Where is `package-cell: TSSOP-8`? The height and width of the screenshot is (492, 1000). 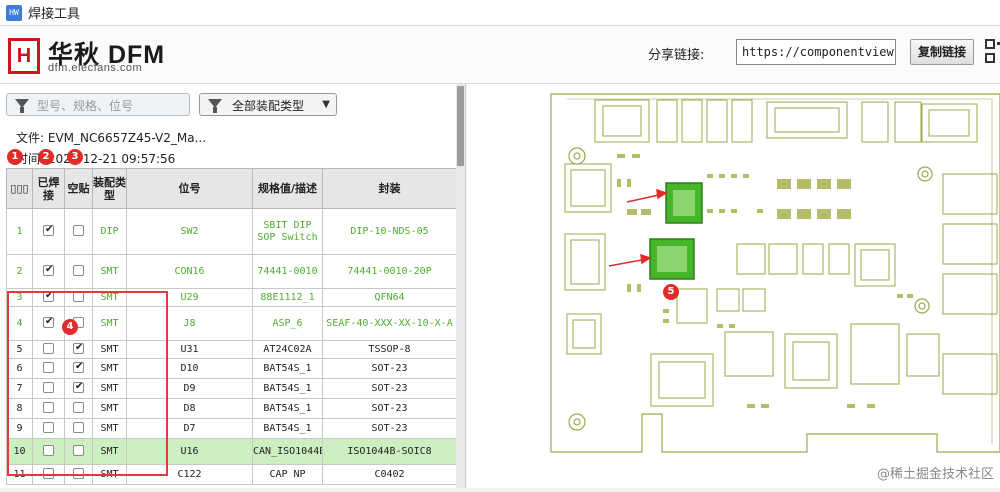 package-cell: TSSOP-8 is located at coordinates (389, 349).